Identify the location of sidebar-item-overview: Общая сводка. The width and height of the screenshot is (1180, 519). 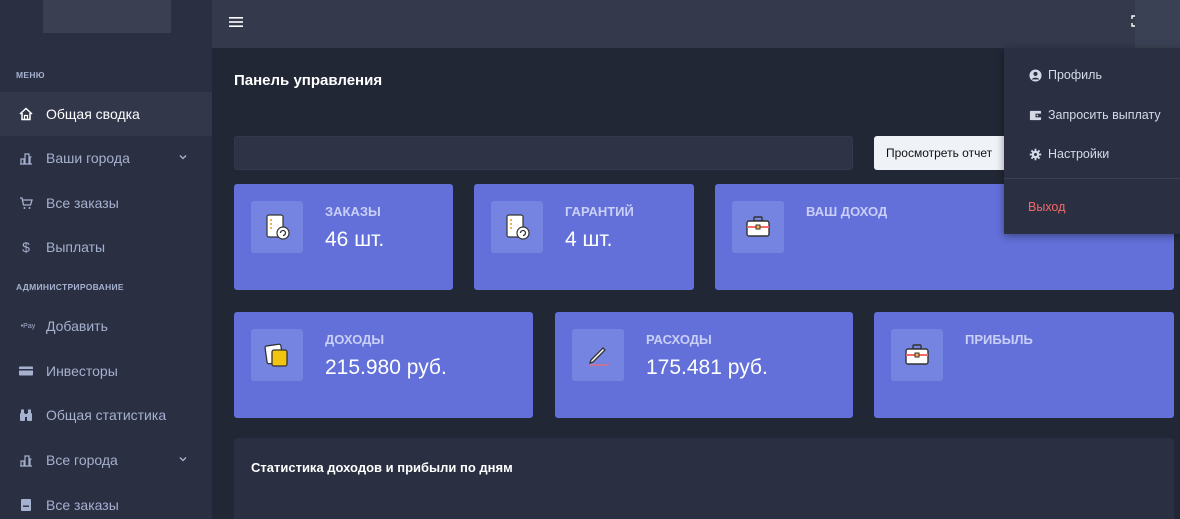
(106, 114).